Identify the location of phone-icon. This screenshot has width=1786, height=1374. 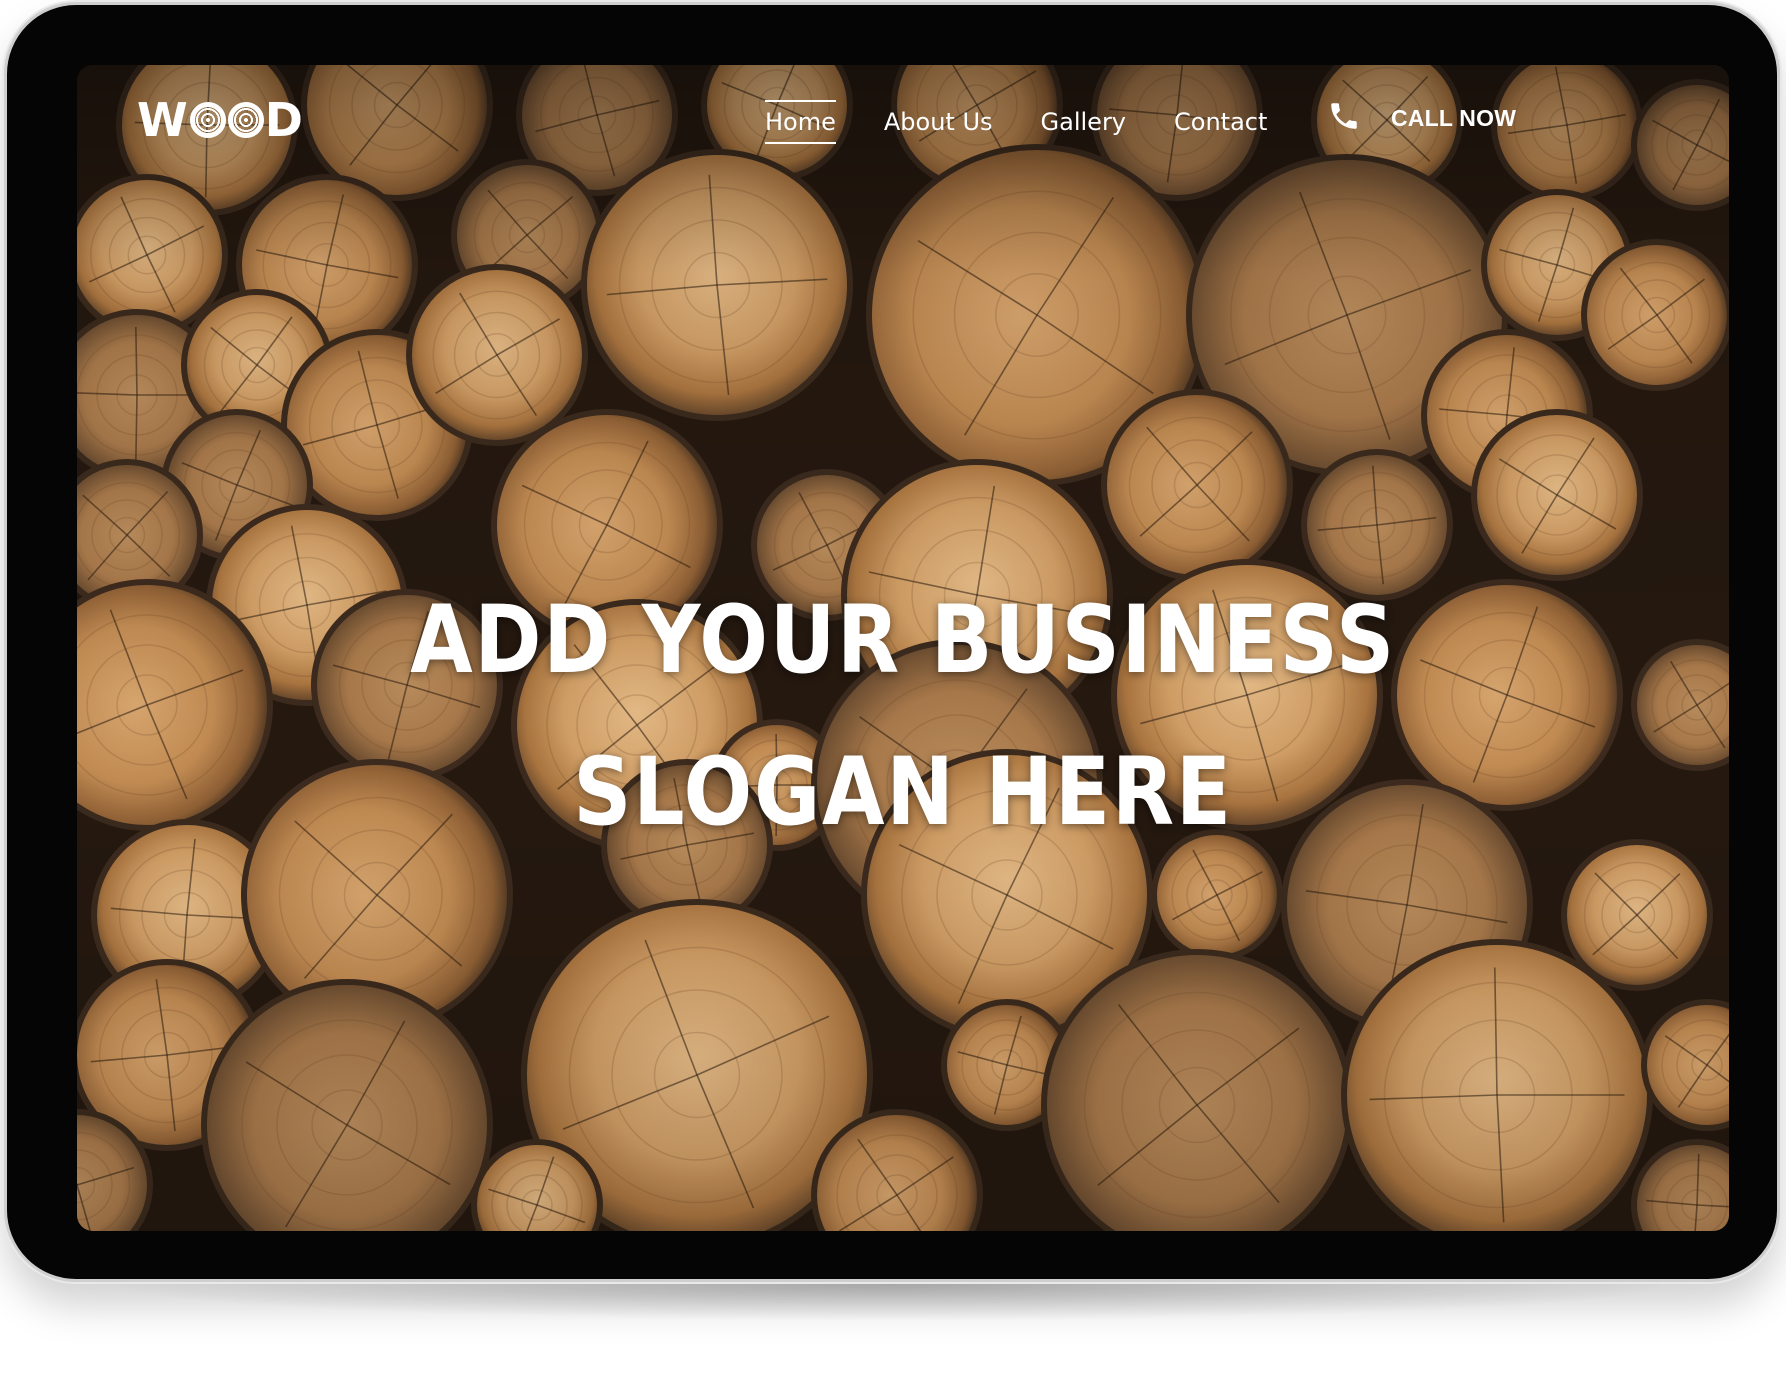
(1344, 116).